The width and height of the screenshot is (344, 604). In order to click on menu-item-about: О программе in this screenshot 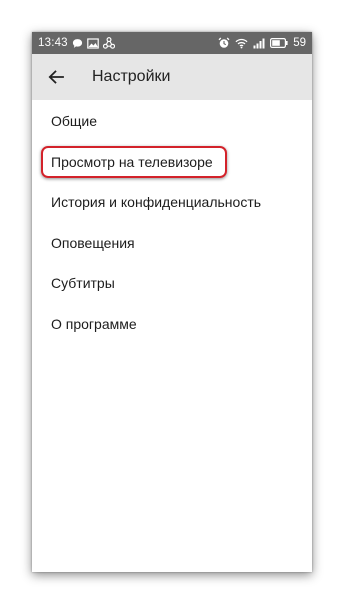, I will do `click(172, 324)`.